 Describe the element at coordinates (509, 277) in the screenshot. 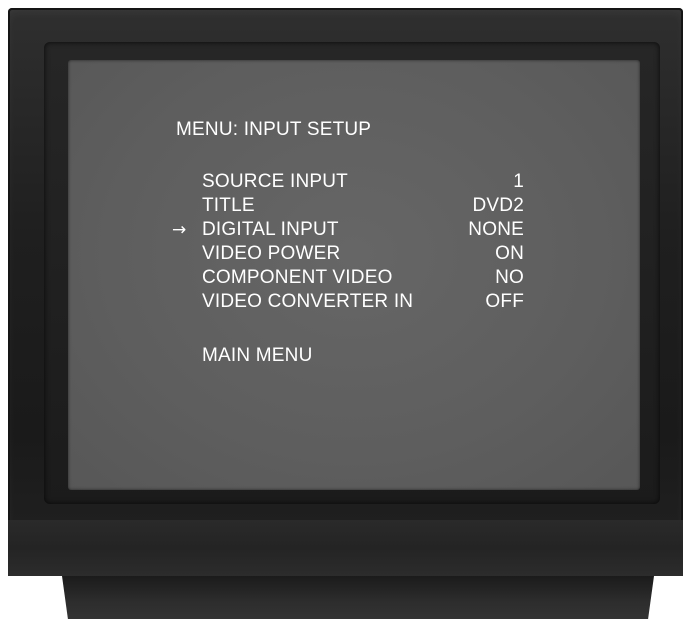

I see `menu-item-value: NO` at that location.